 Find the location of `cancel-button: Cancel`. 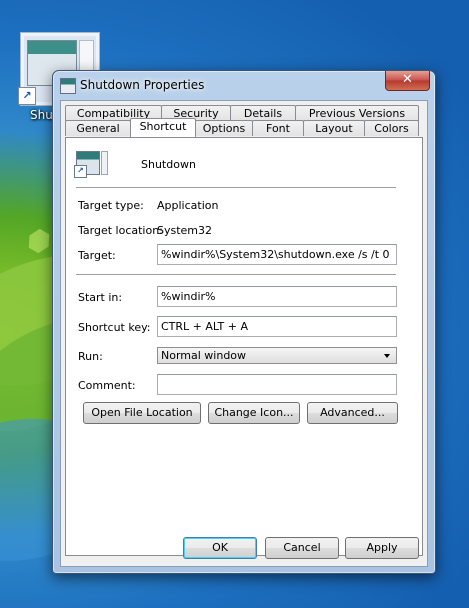

cancel-button: Cancel is located at coordinates (302, 548).